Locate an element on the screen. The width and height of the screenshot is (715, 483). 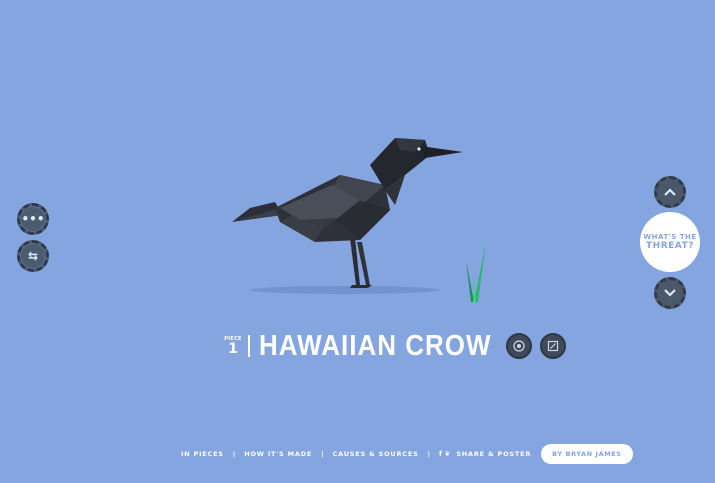
footer-link-in-pieces: IN PIECES is located at coordinates (202, 454).